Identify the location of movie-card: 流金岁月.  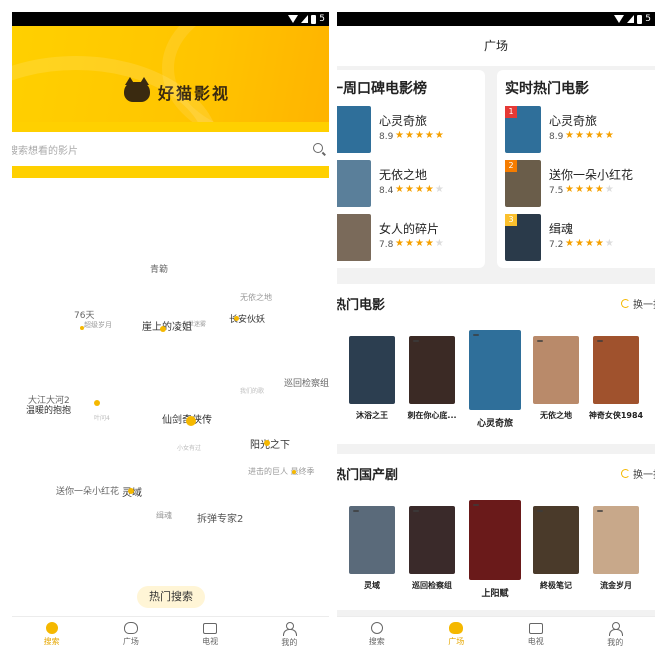
(616, 550).